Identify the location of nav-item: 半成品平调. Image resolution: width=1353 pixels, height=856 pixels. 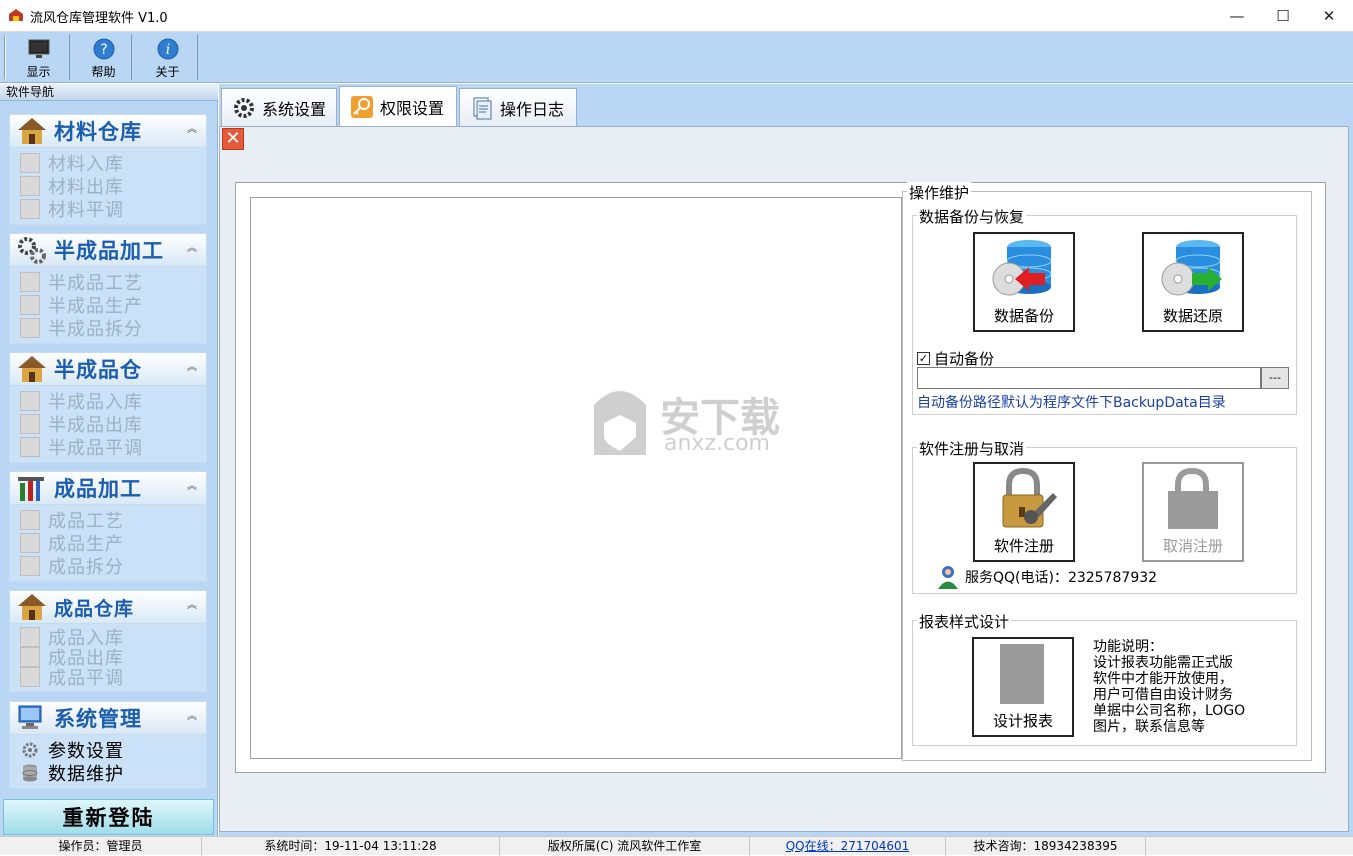
(113, 447).